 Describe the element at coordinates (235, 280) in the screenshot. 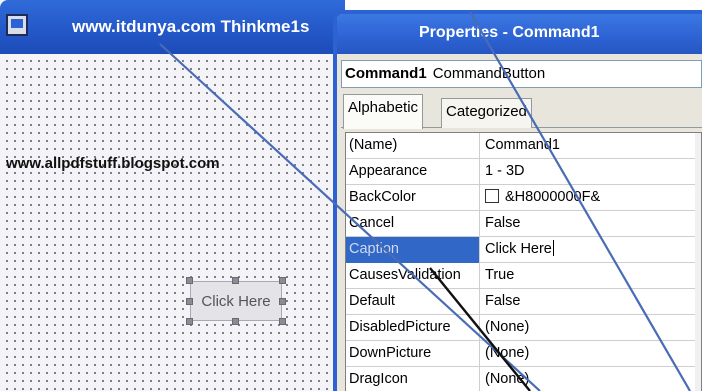

I see `resize-handle-top-center` at that location.